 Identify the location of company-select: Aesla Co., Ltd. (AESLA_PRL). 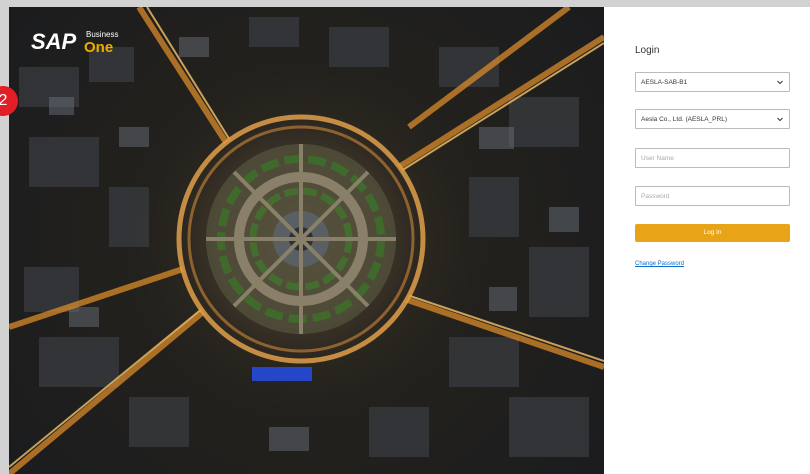
(712, 119).